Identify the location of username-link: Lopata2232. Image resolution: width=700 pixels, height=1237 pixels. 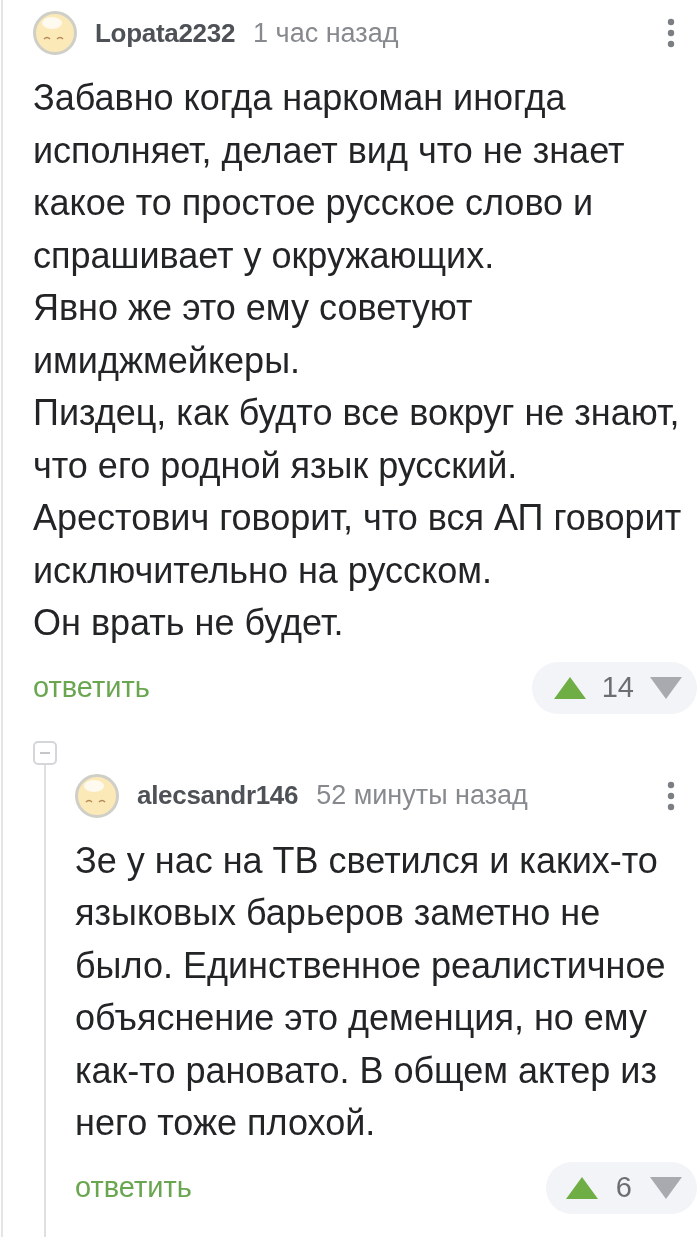
(165, 33).